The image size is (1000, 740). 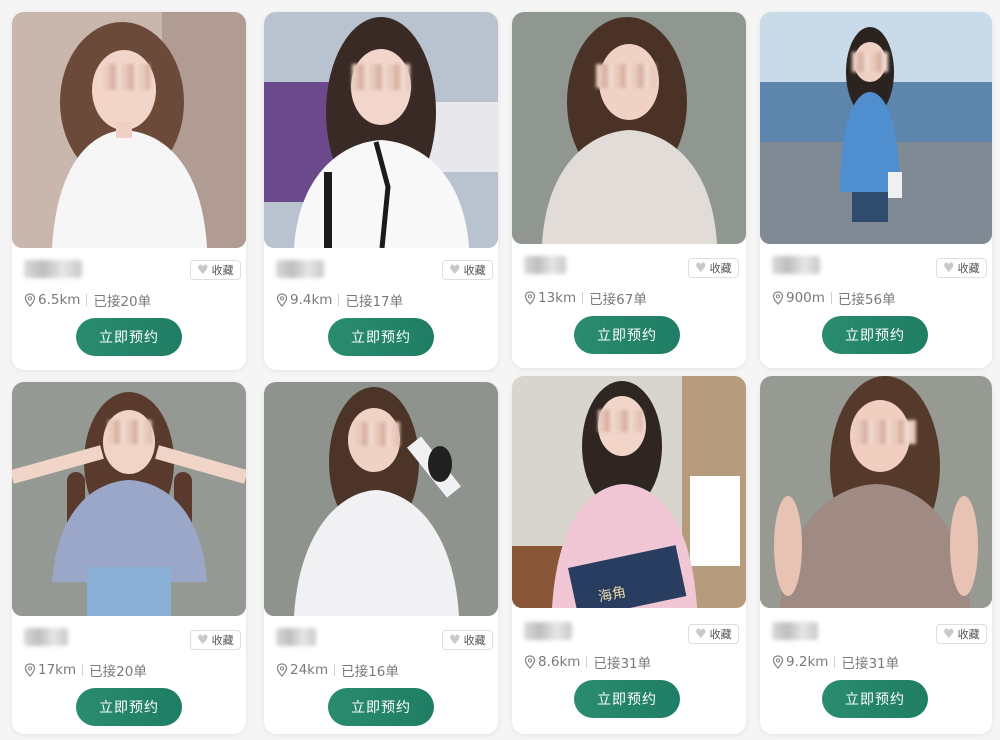 I want to click on card-meta: 9.2km 已接31单, so click(x=835, y=662).